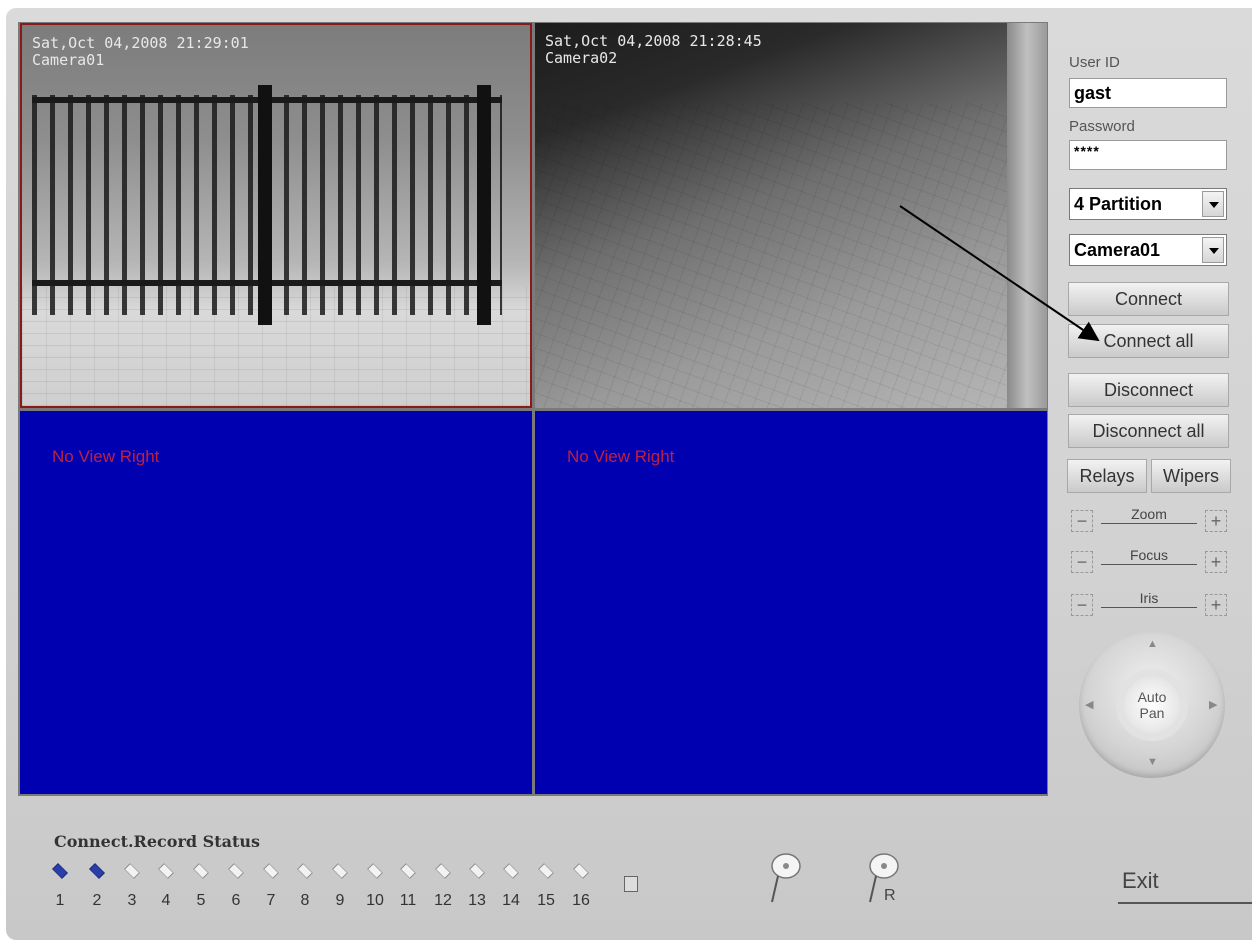  I want to click on record-icon: R, so click(887, 880).